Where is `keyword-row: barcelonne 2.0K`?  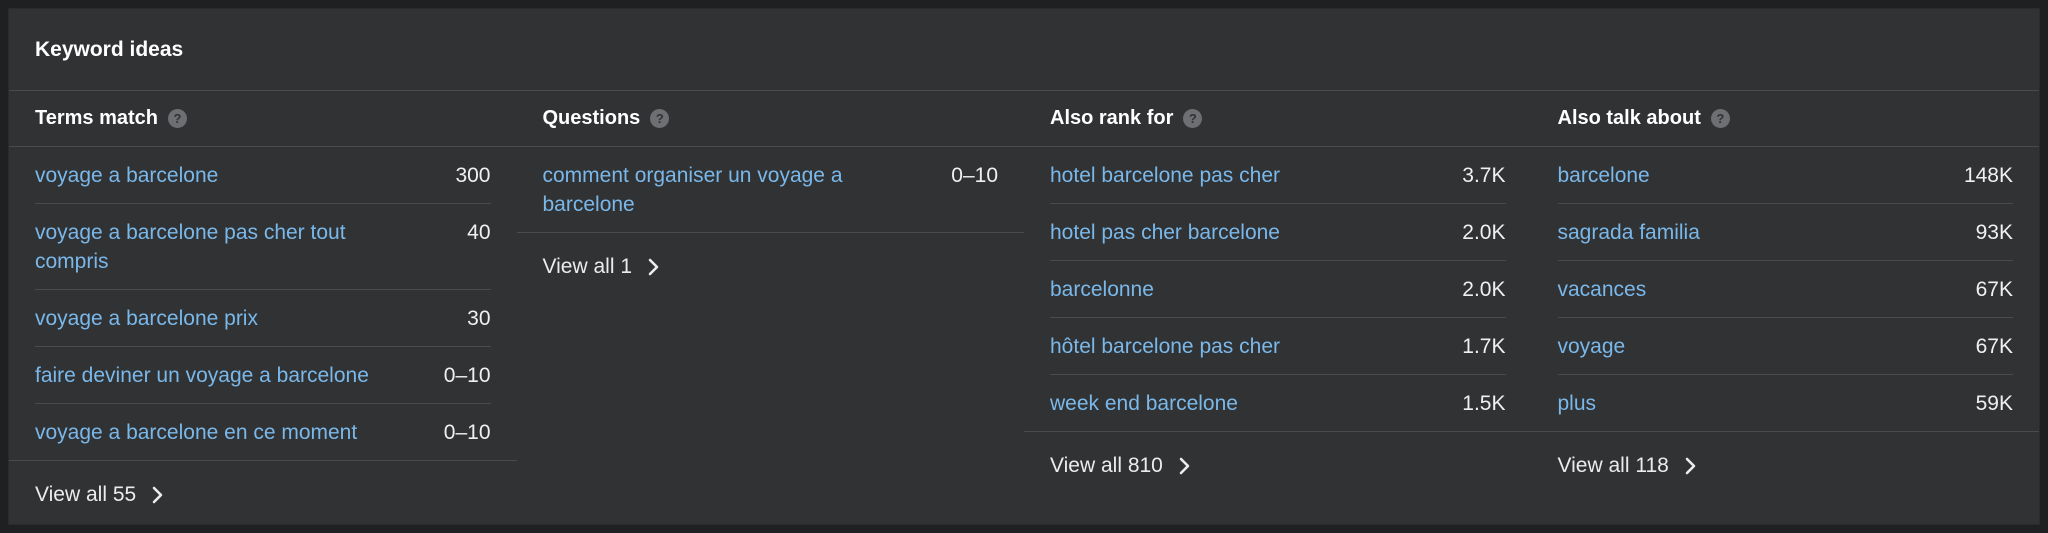 keyword-row: barcelonne 2.0K is located at coordinates (1278, 289).